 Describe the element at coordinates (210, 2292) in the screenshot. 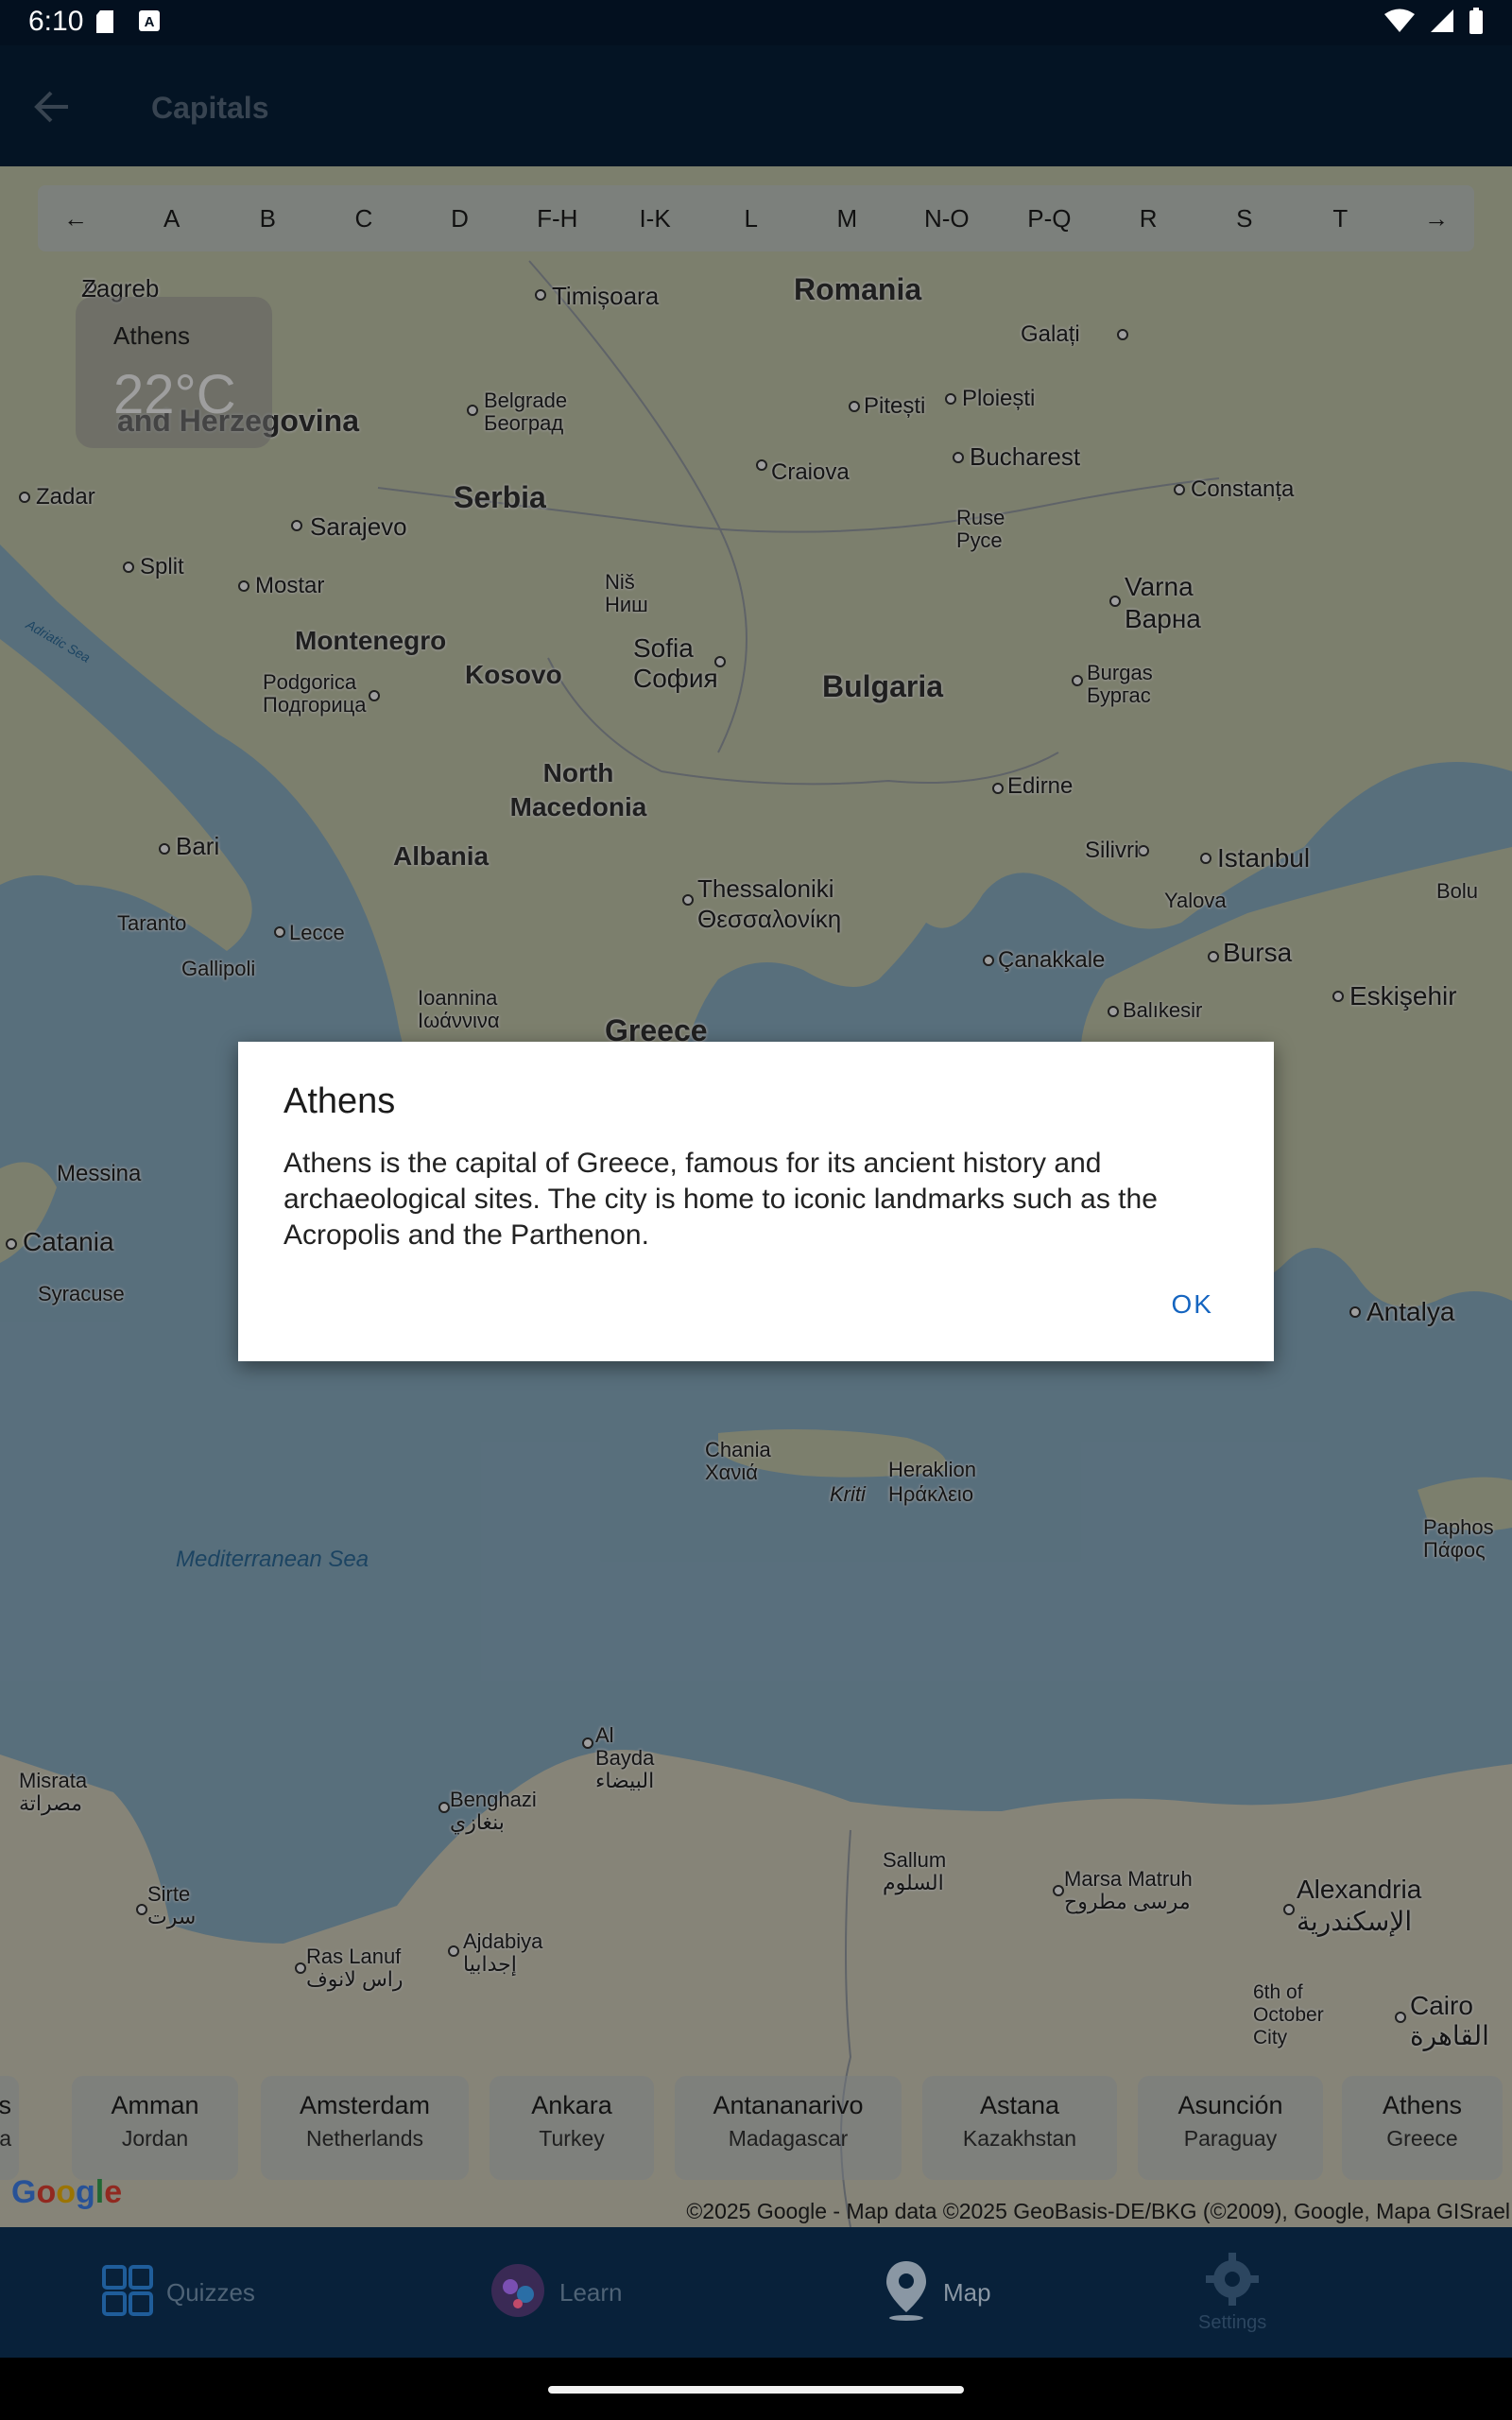

I see `nav-label: Quizzes` at that location.